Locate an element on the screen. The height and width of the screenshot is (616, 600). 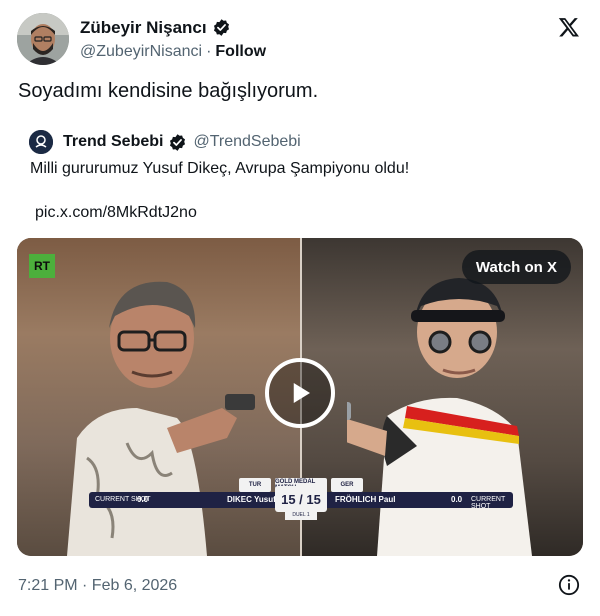
right-athlete-name: FRÖHLICH Paul is located at coordinates (365, 499).